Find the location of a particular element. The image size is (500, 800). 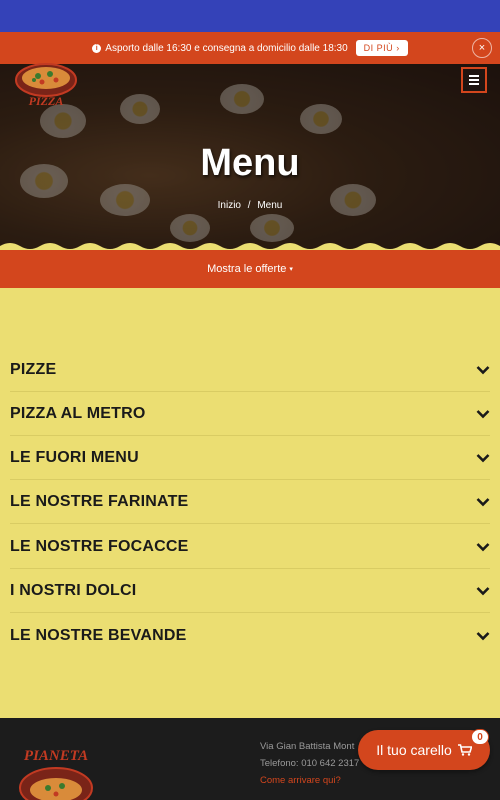

category-label: LE NOSTRE FARINATE is located at coordinates (99, 501).